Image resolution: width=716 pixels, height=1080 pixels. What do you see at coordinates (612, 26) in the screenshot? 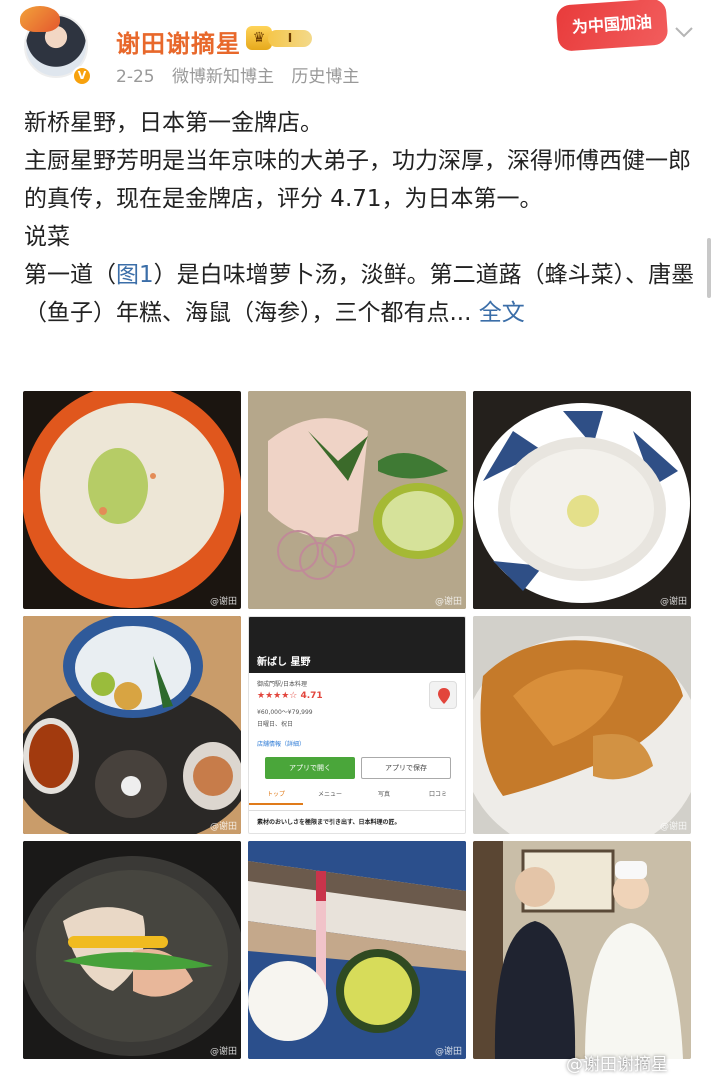
I see `china-badge: 为中国加油` at bounding box center [612, 26].